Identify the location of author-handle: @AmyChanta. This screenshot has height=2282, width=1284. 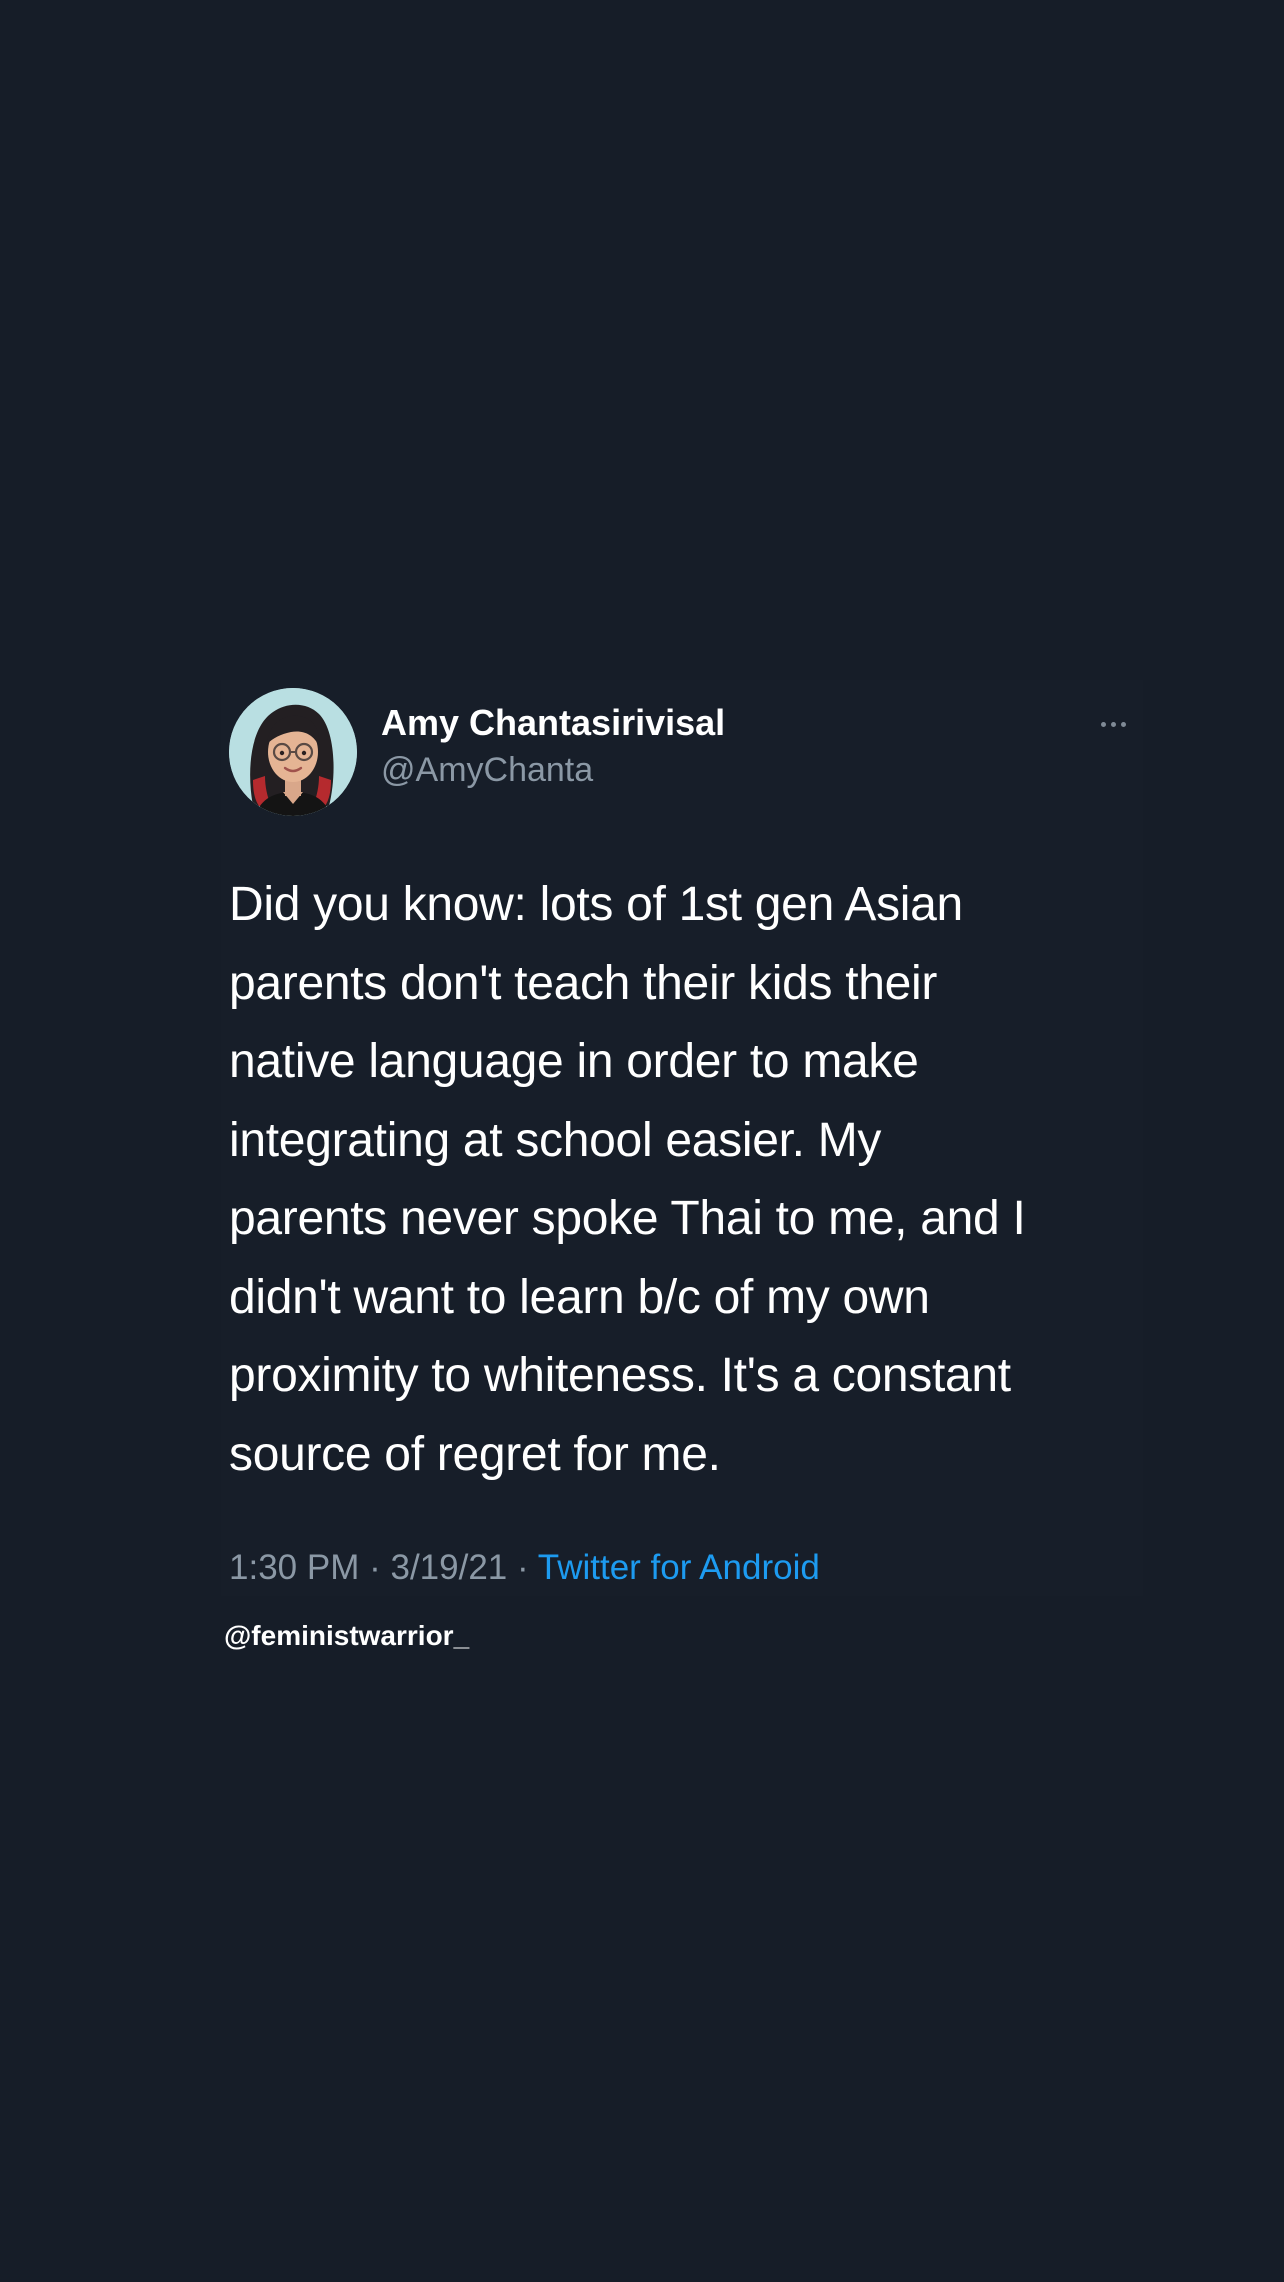
(701, 770).